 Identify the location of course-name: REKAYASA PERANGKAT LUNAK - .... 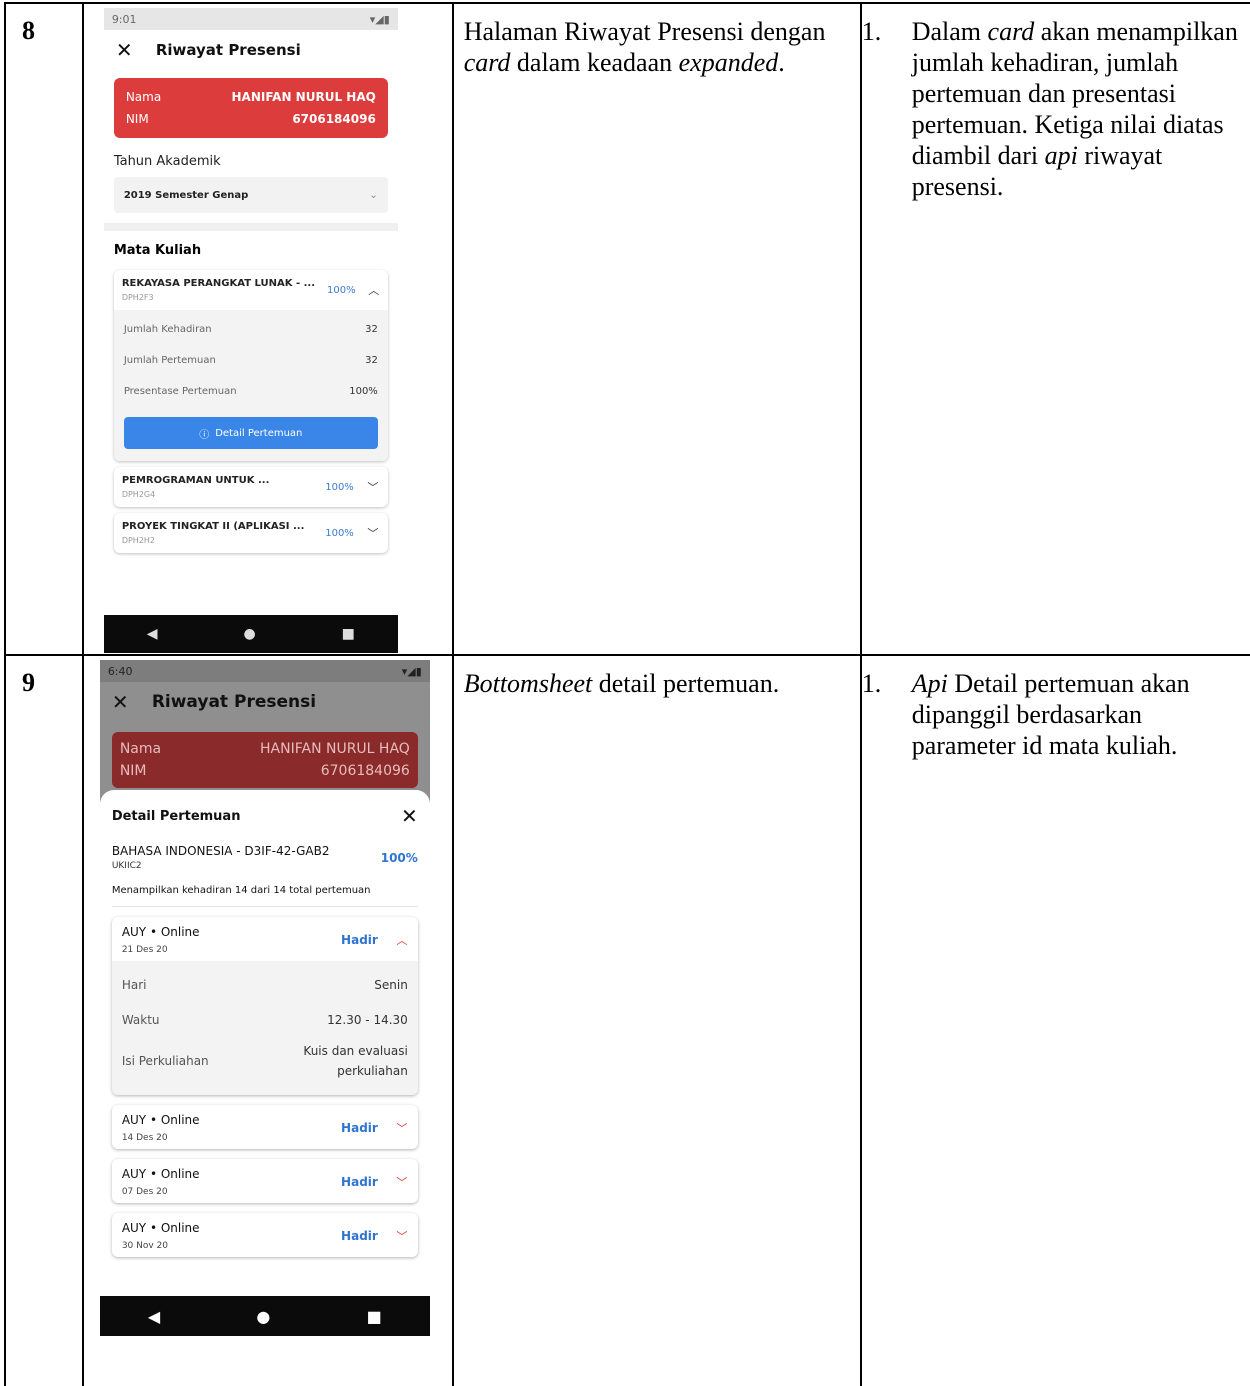
(218, 283).